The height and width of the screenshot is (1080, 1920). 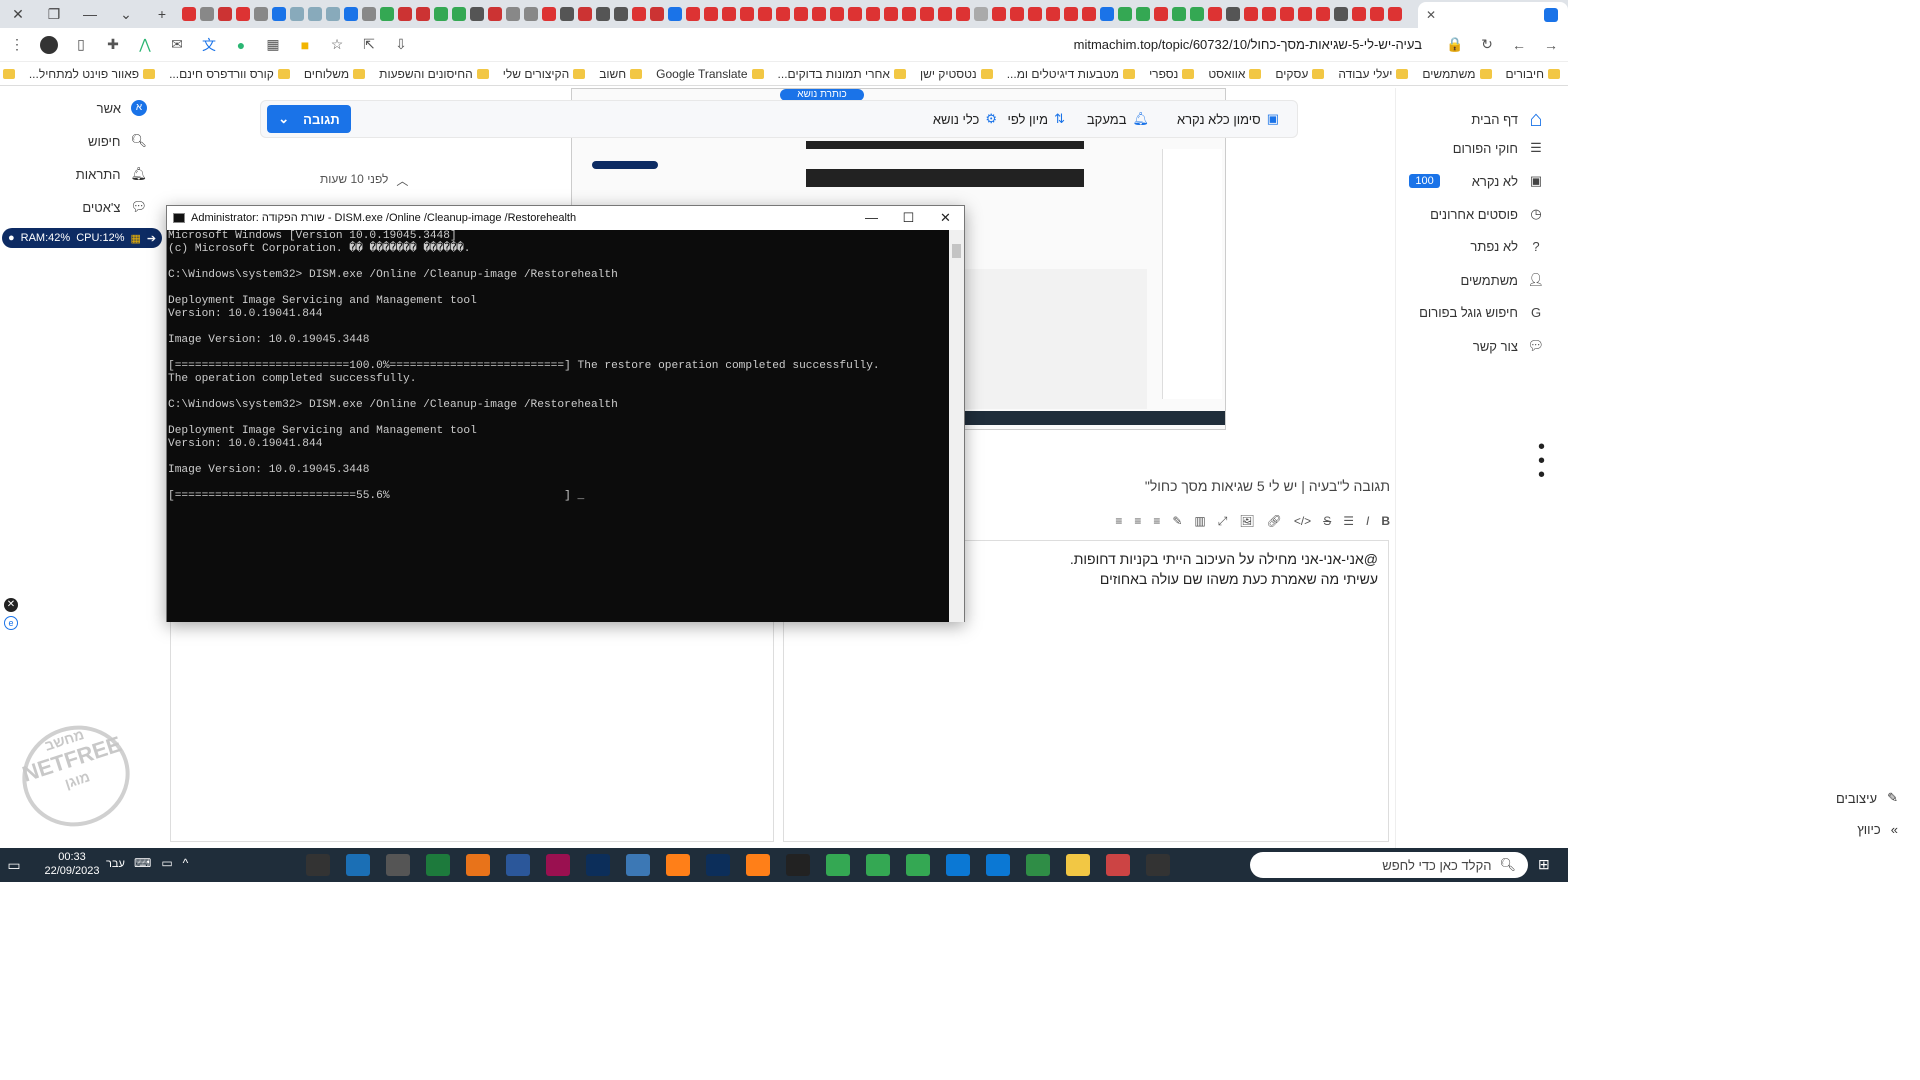 I want to click on keyboard-icon: ⌨, so click(x=142, y=863).